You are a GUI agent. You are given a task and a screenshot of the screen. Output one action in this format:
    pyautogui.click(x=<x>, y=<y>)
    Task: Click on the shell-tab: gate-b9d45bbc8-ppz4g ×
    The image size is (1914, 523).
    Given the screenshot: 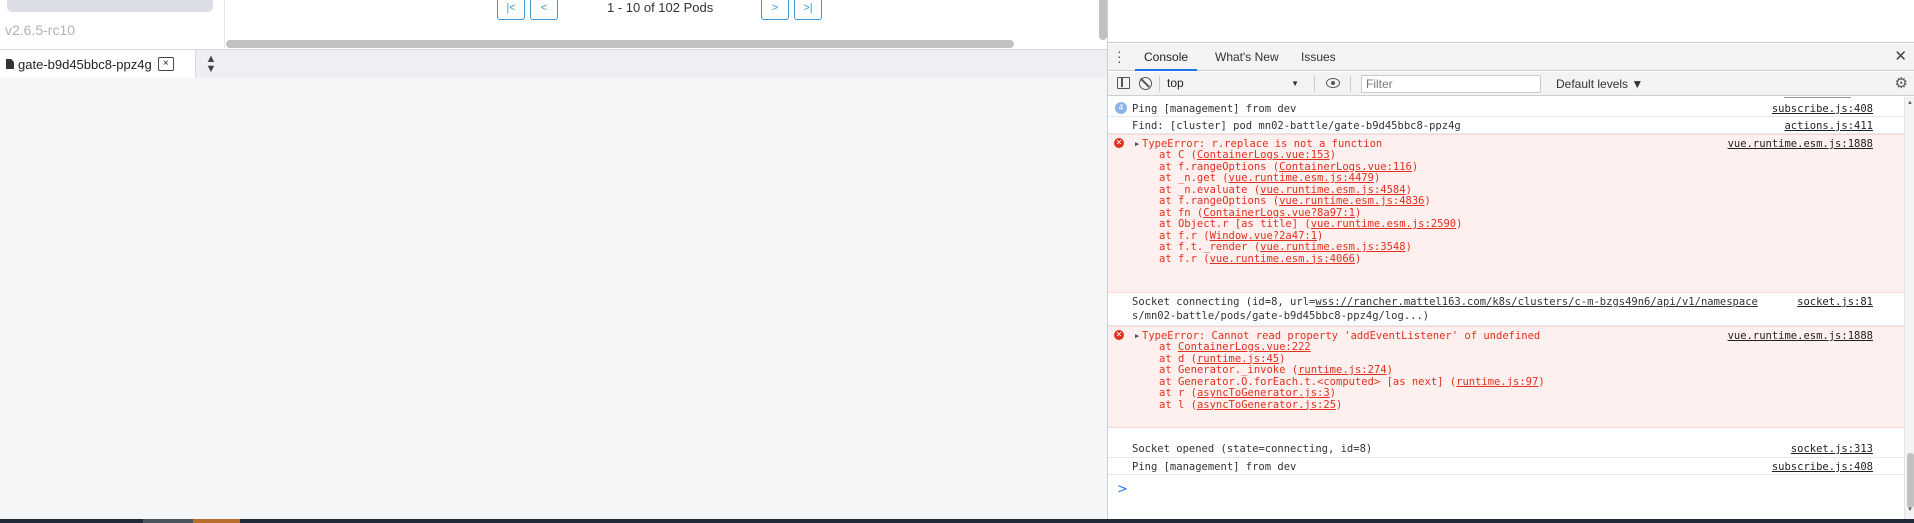 What is the action you would take?
    pyautogui.click(x=98, y=64)
    